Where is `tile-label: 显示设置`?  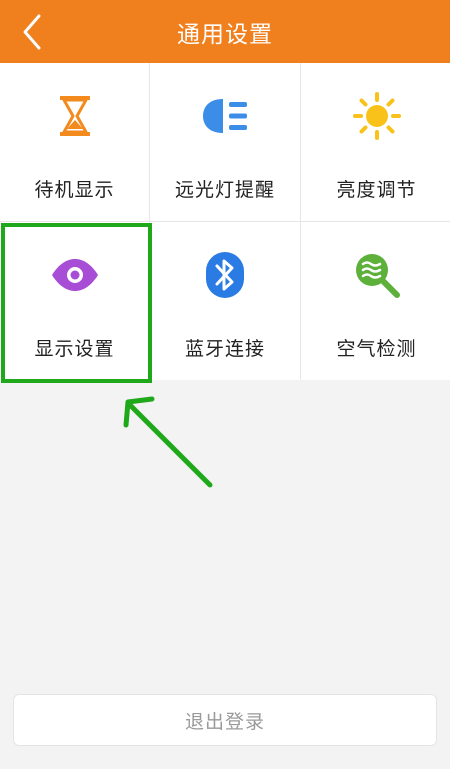 tile-label: 显示设置 is located at coordinates (74, 349).